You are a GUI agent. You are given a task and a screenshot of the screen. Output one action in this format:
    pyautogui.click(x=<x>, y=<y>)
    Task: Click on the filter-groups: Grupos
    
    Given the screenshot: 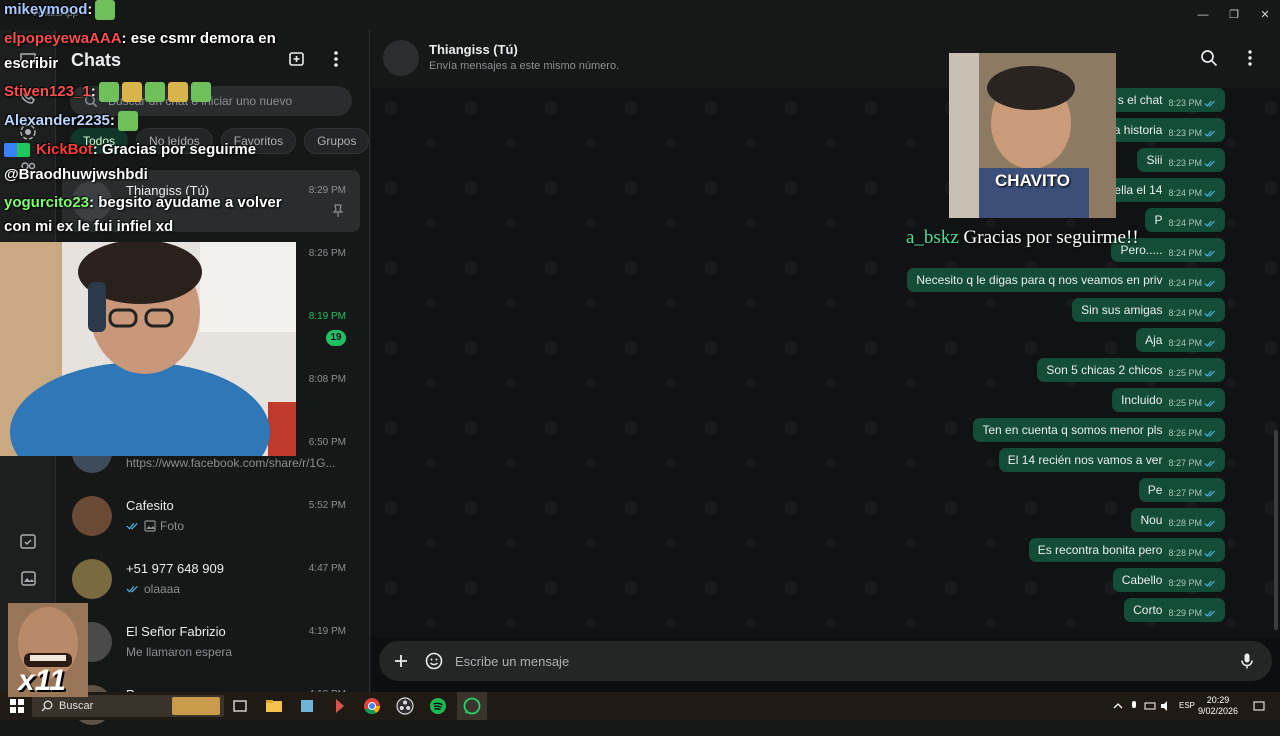 What is the action you would take?
    pyautogui.click(x=337, y=141)
    